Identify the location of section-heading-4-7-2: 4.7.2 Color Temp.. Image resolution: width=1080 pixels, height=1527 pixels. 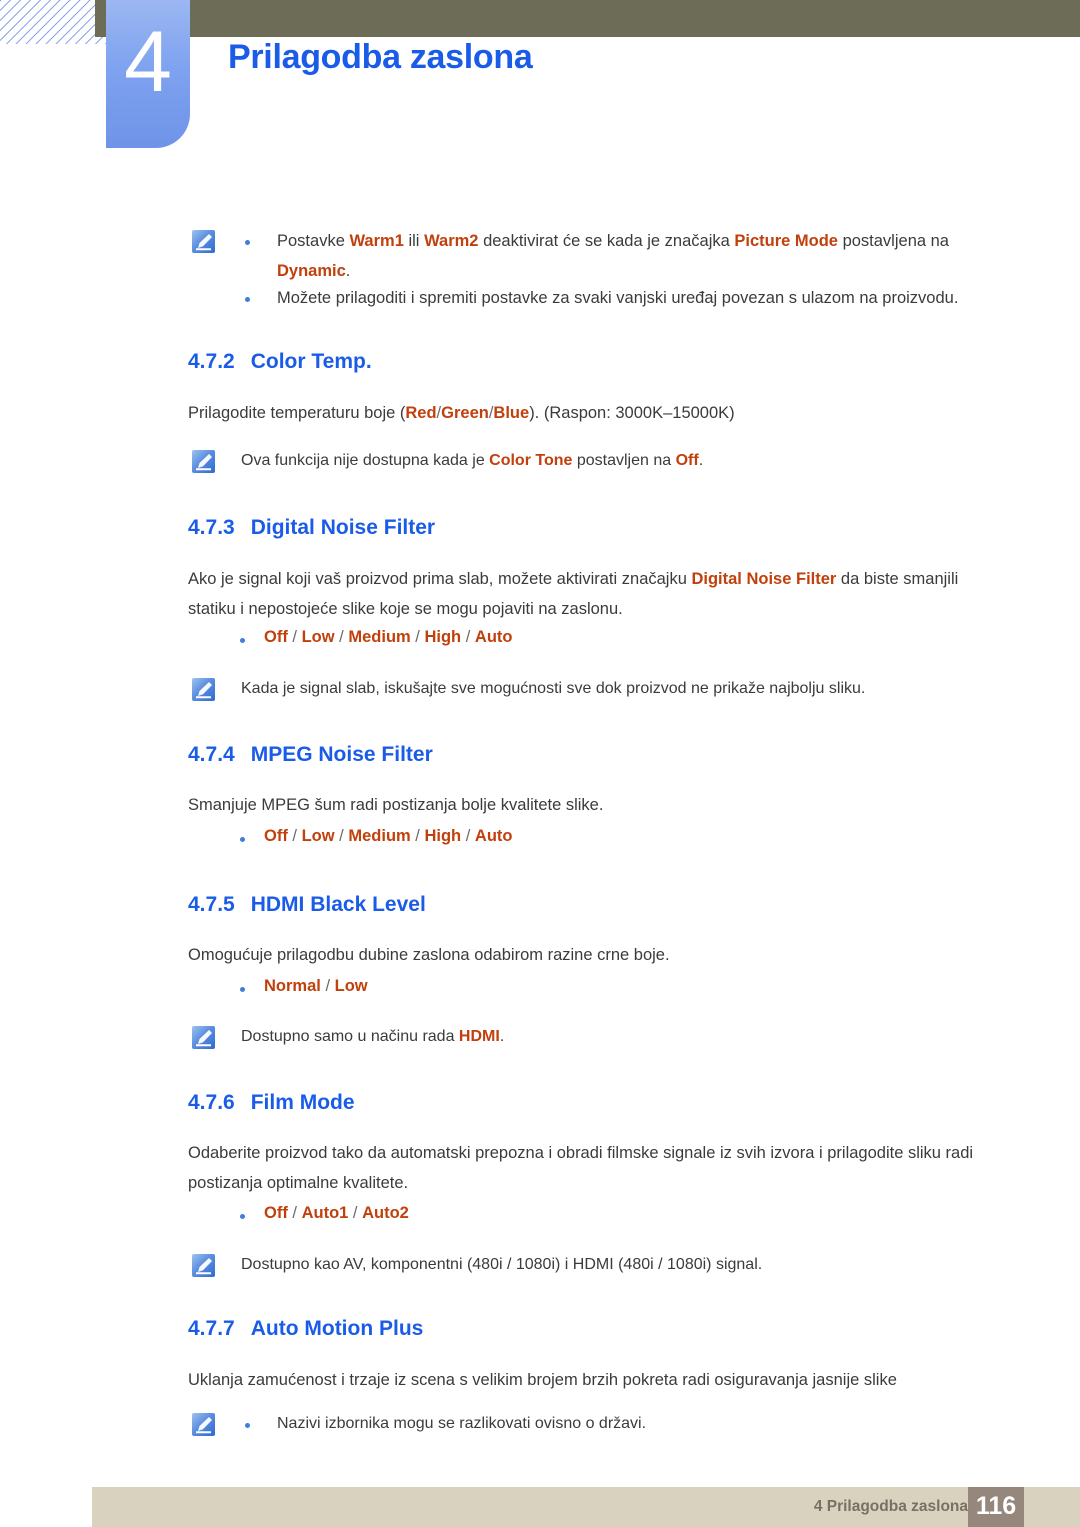
(280, 362).